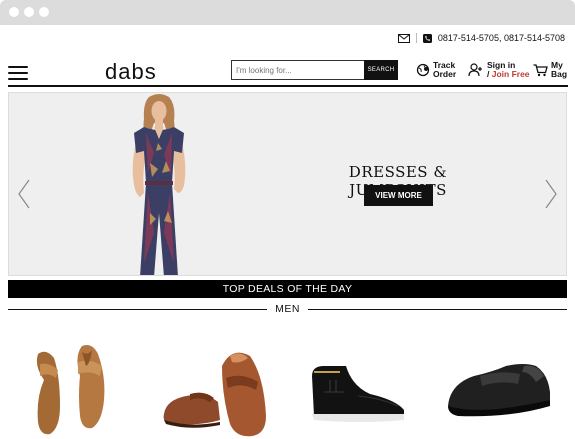 The height and width of the screenshot is (439, 575). I want to click on browser-chrome, so click(287, 12).